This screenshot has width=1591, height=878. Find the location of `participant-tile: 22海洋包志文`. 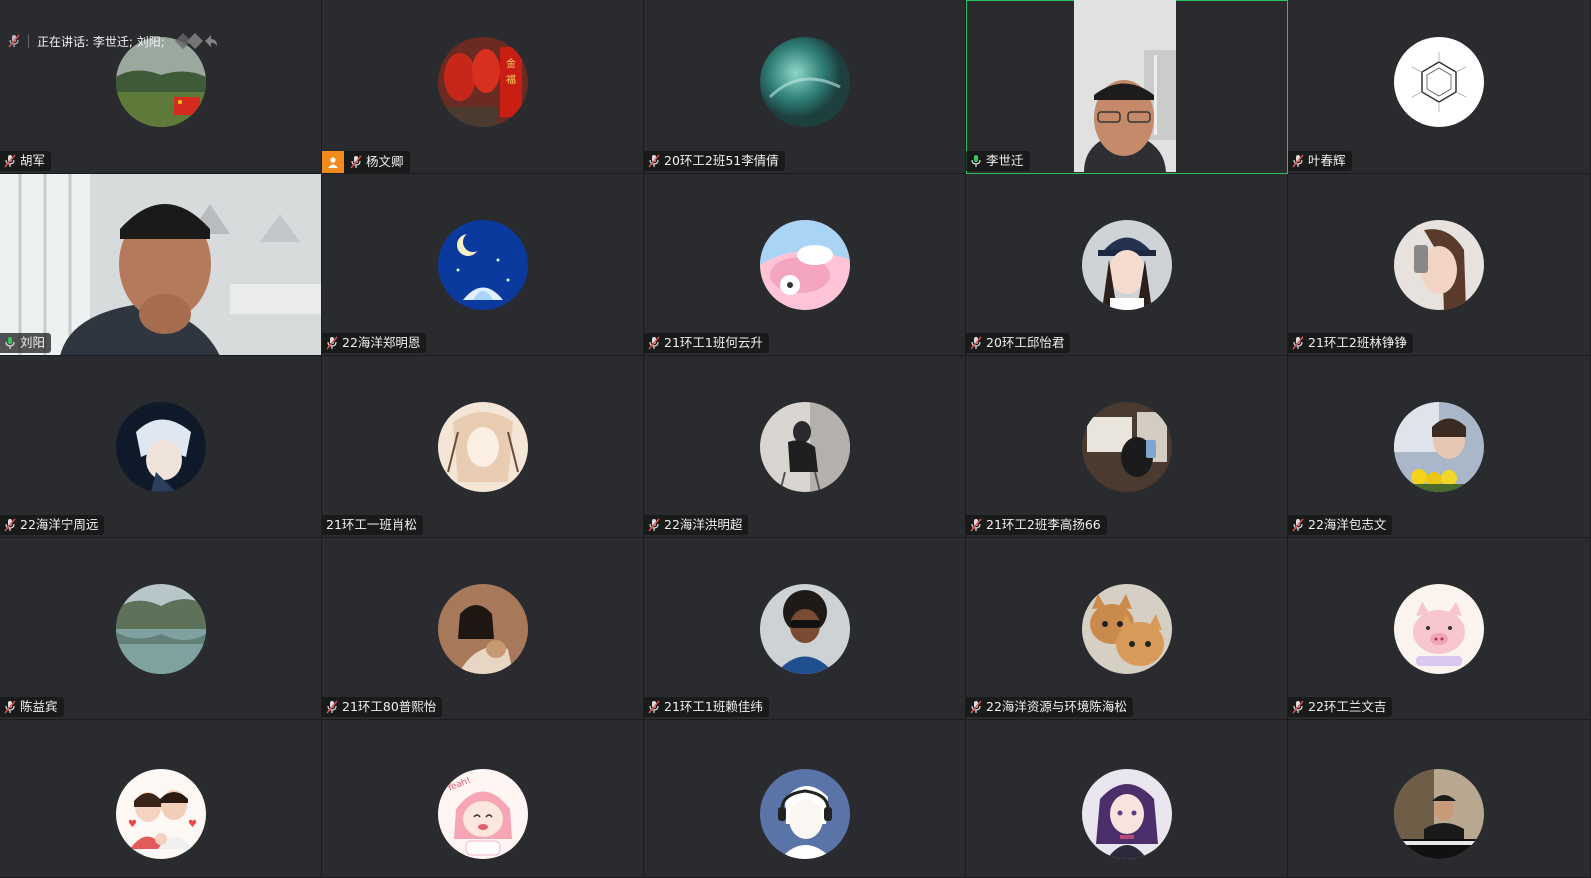

participant-tile: 22海洋包志文 is located at coordinates (1439, 447).